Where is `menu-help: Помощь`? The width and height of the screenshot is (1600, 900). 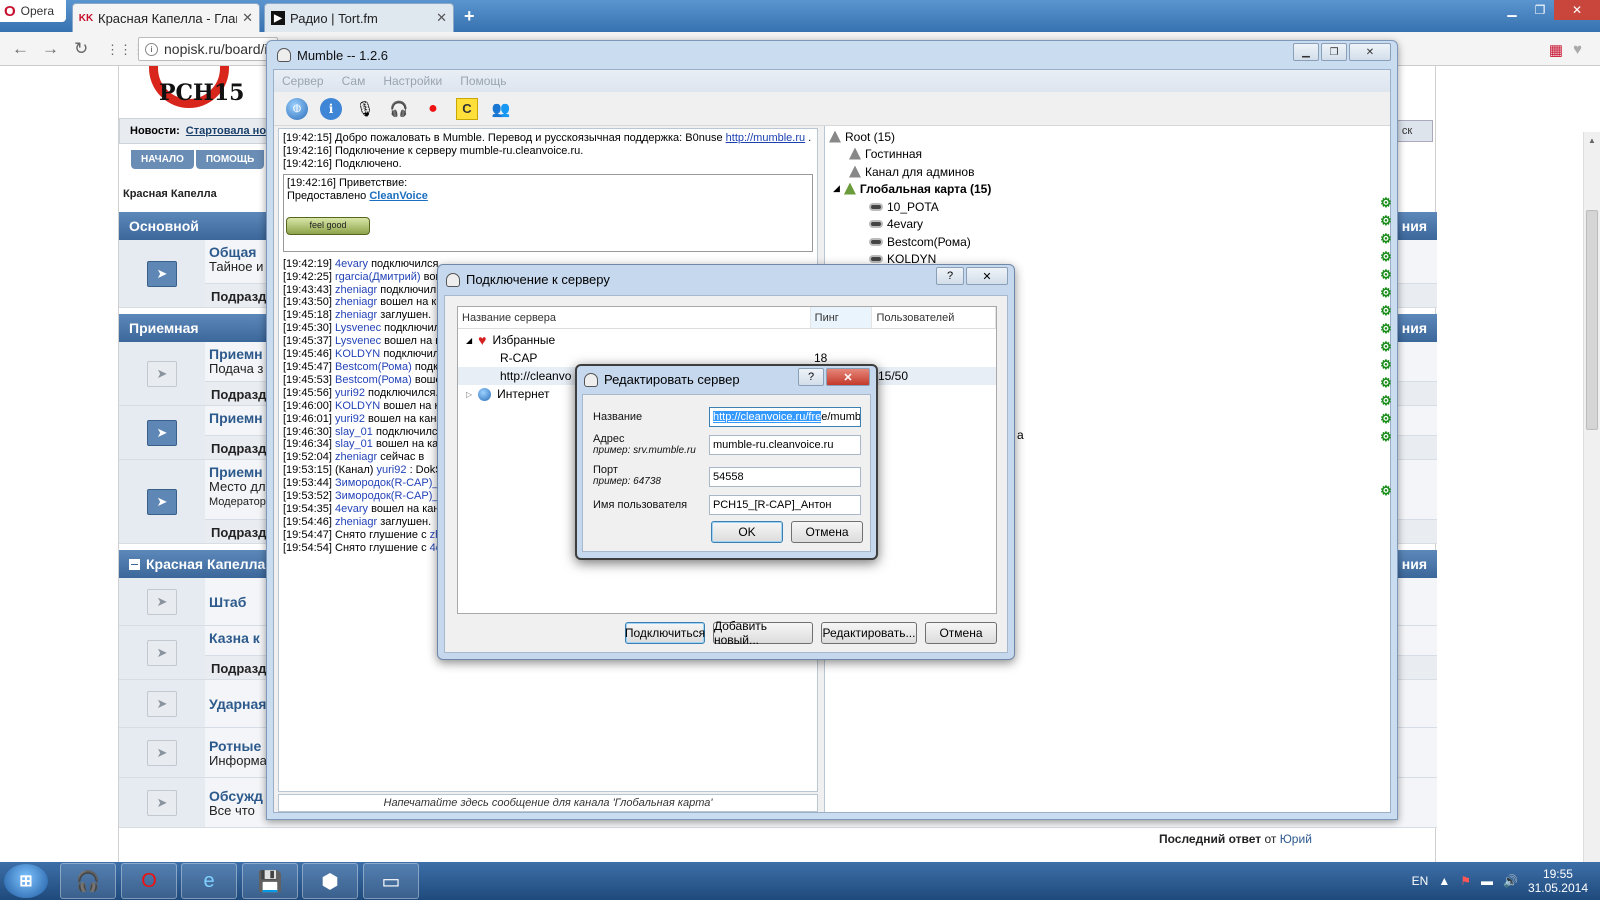
menu-help: Помощь is located at coordinates (483, 81).